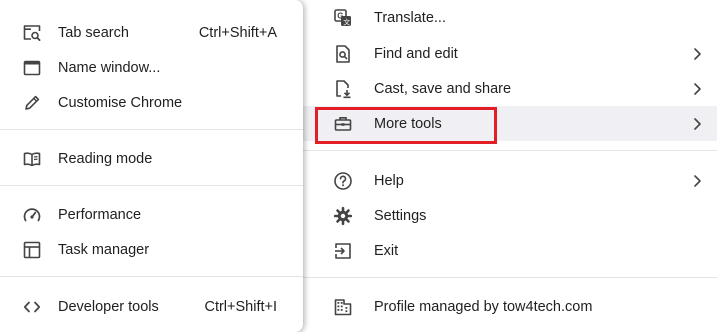 This screenshot has width=717, height=332. I want to click on toolbox-icon, so click(343, 124).